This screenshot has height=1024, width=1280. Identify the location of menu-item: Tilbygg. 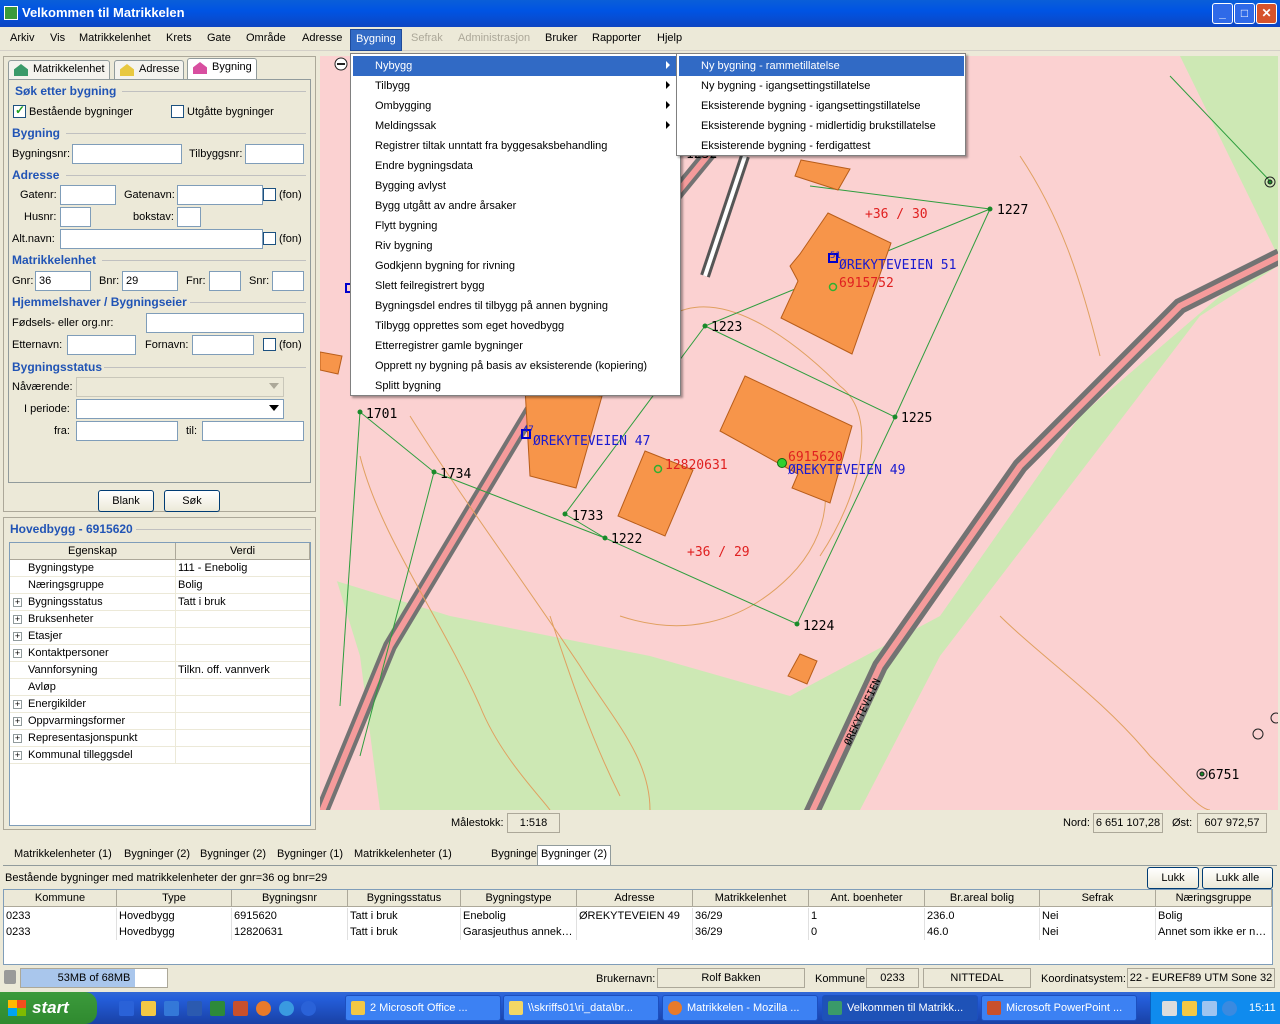
(515, 86).